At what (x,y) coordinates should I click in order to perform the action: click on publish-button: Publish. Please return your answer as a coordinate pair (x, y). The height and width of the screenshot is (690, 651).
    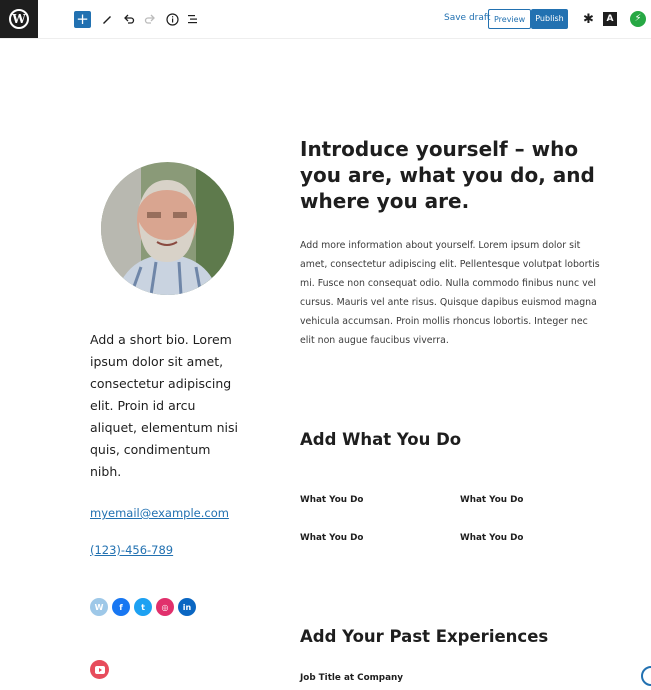
    Looking at the image, I should click on (549, 19).